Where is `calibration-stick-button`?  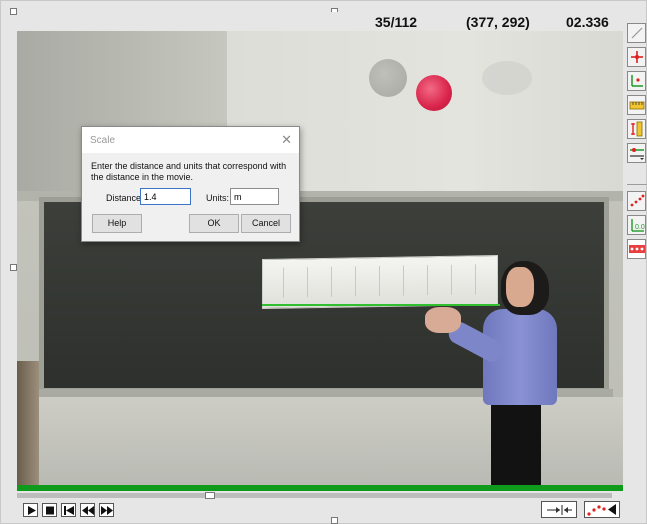 calibration-stick-button is located at coordinates (636, 129).